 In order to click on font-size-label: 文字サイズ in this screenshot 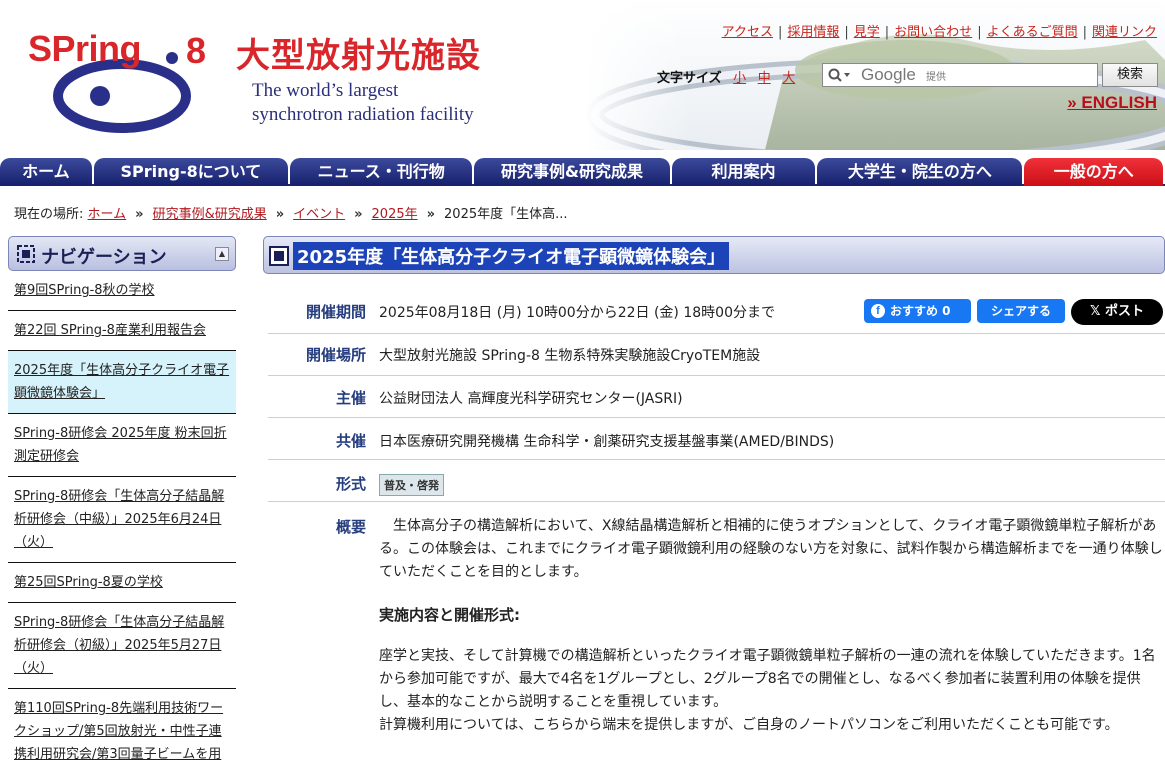, I will do `click(689, 78)`.